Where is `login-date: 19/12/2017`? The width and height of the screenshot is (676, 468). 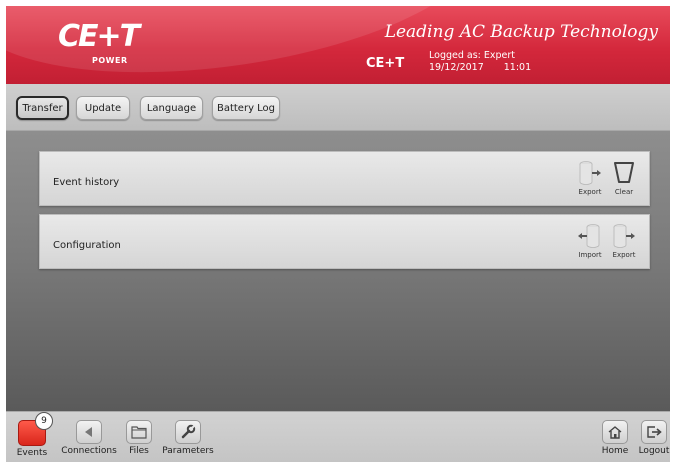
login-date: 19/12/2017 is located at coordinates (456, 67).